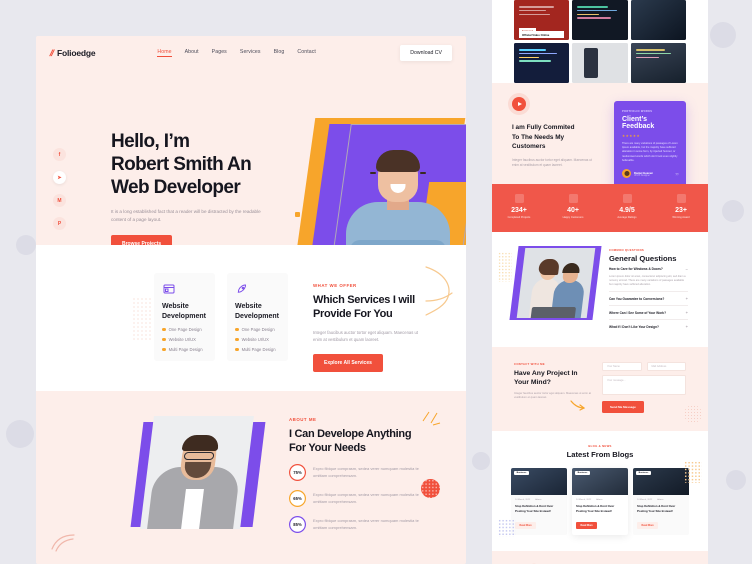 This screenshot has width=752, height=564. I want to click on browser-window-icon, so click(168, 288).